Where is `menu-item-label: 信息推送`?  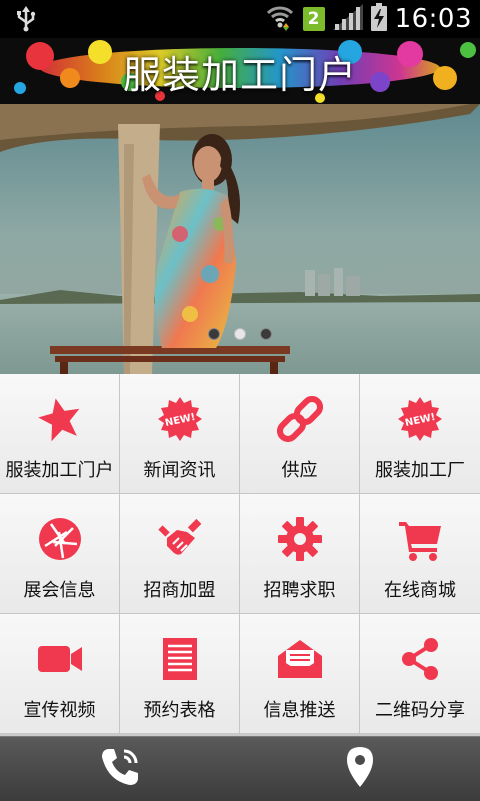 menu-item-label: 信息推送 is located at coordinates (299, 710).